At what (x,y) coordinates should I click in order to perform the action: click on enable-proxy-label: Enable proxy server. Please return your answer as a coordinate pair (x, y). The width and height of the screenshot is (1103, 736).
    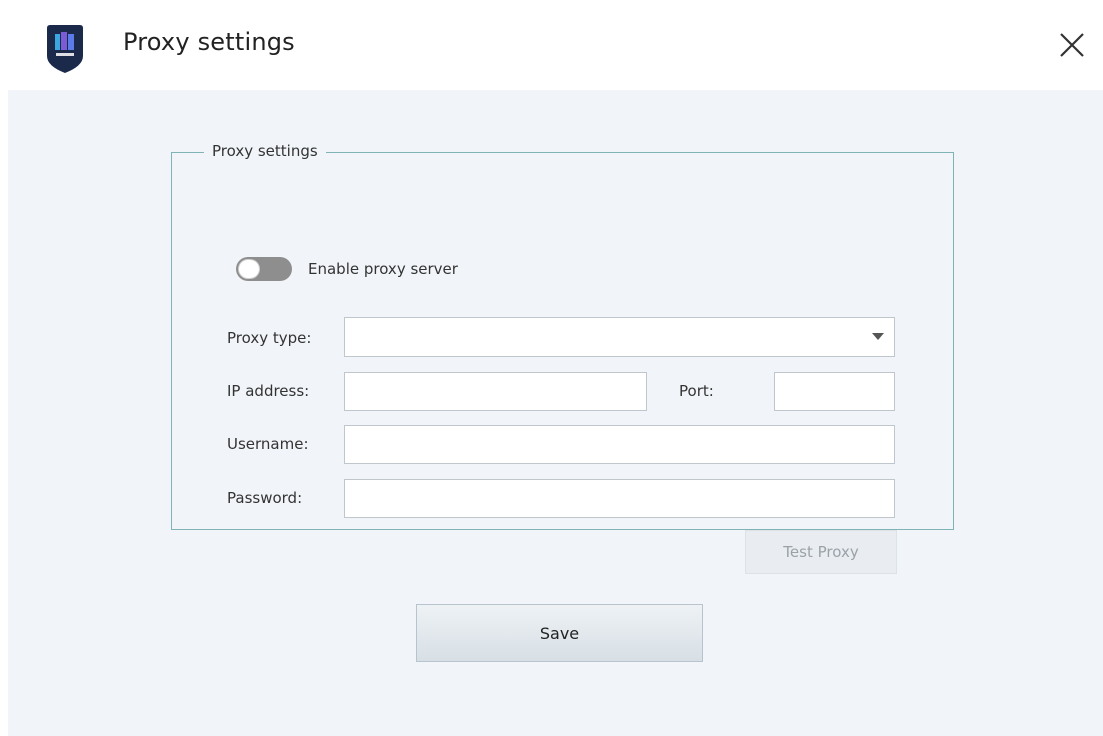
    Looking at the image, I should click on (383, 269).